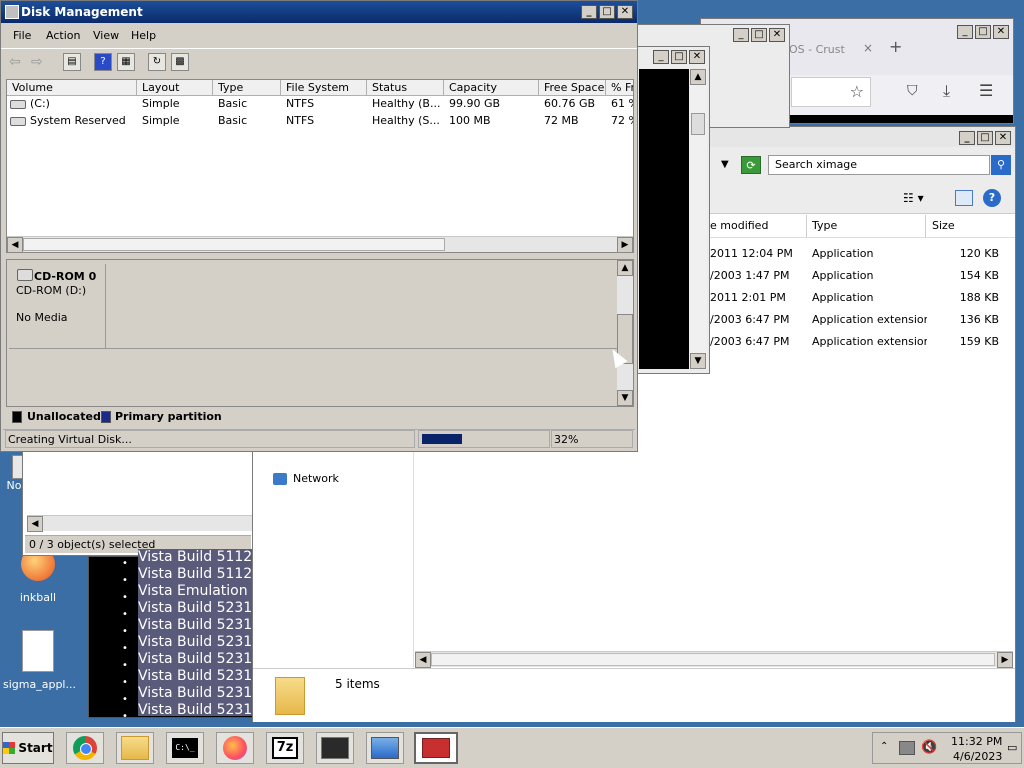 Image resolution: width=1024 pixels, height=768 pixels. What do you see at coordinates (319, 12) in the screenshot?
I see `disk-management-titlebar: Disk Management _ □ ✕` at bounding box center [319, 12].